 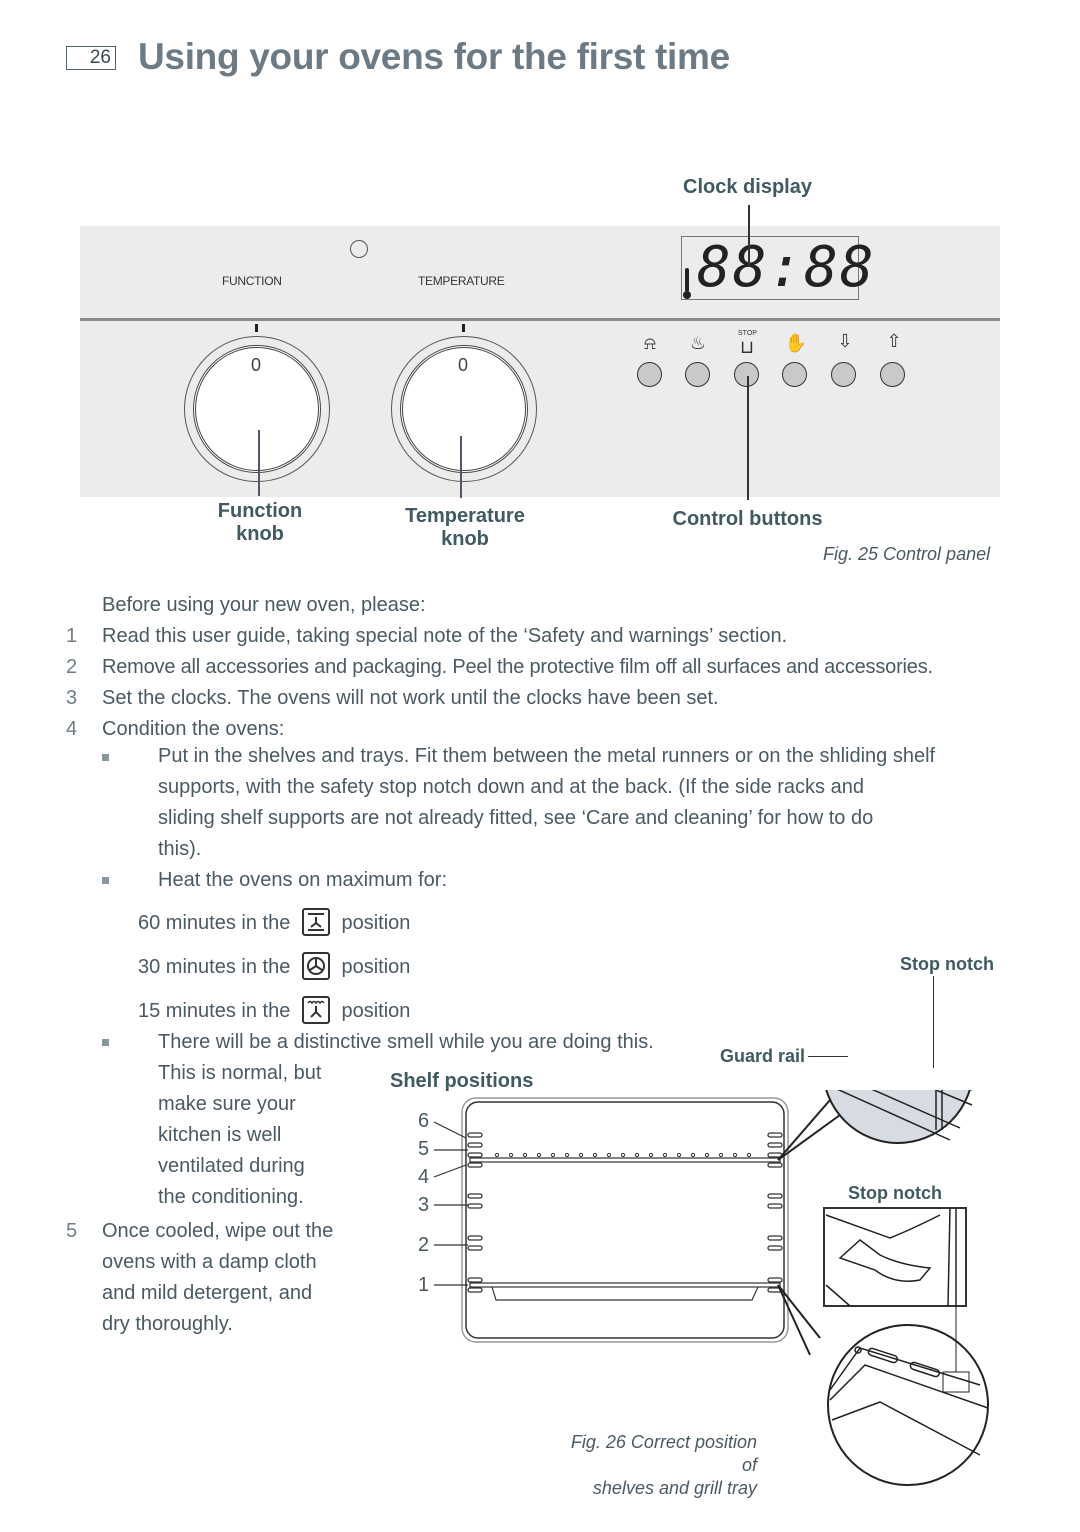 What do you see at coordinates (231, 1197) in the screenshot?
I see `bullet-text: the conditioning.` at bounding box center [231, 1197].